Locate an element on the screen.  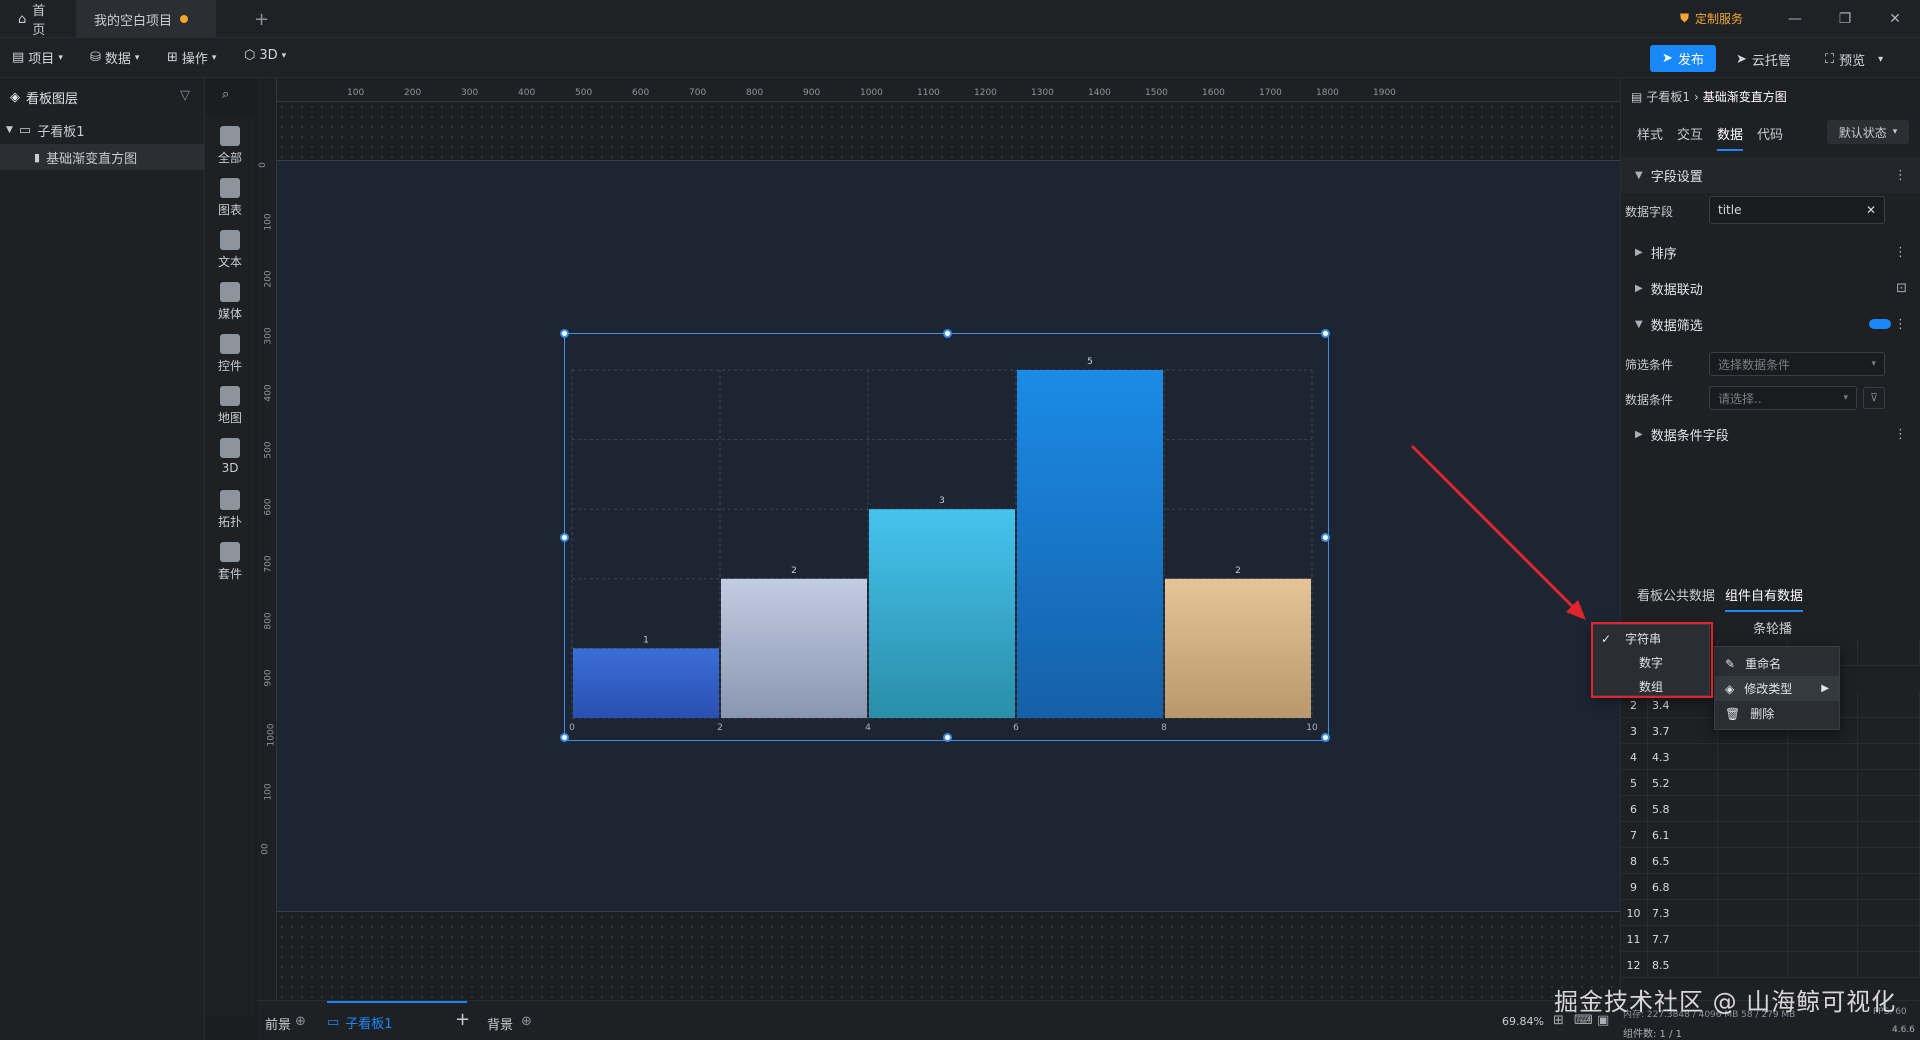
menu-data: ⛁ 数据 ▾ is located at coordinates (114, 57).